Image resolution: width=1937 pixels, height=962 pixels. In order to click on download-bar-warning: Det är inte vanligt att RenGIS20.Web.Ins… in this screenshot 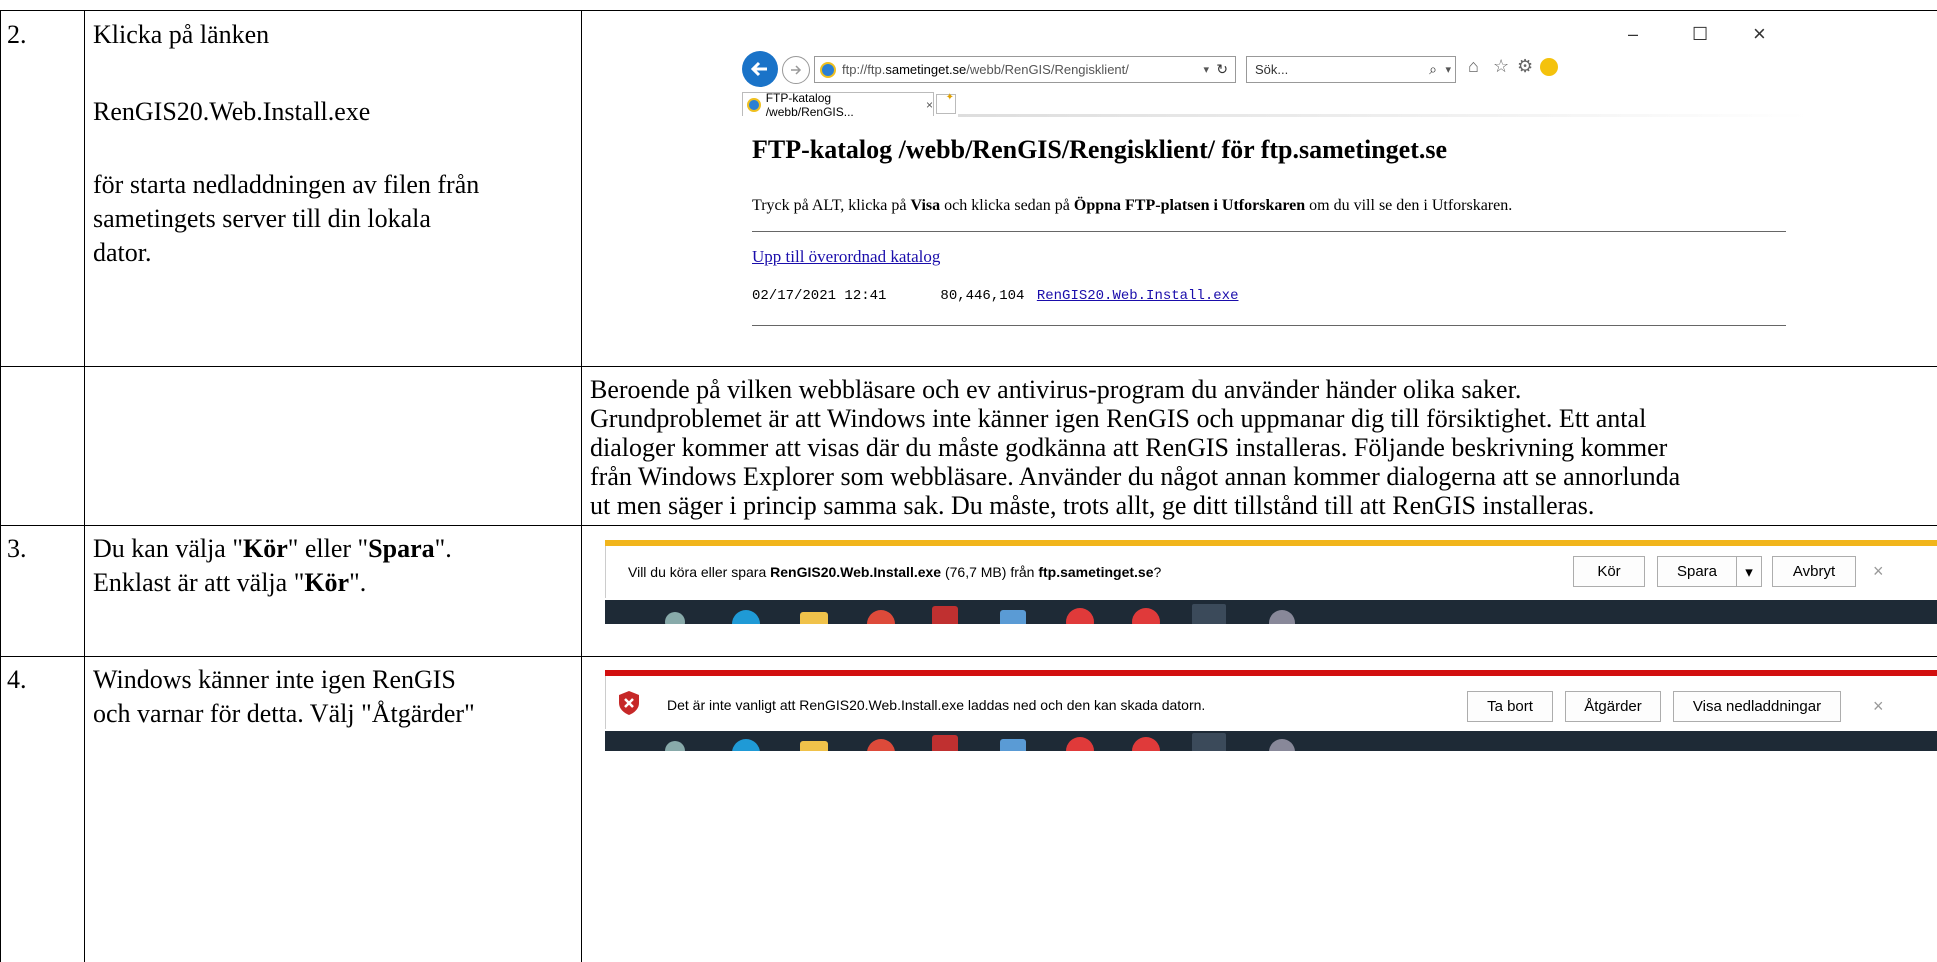, I will do `click(1271, 710)`.